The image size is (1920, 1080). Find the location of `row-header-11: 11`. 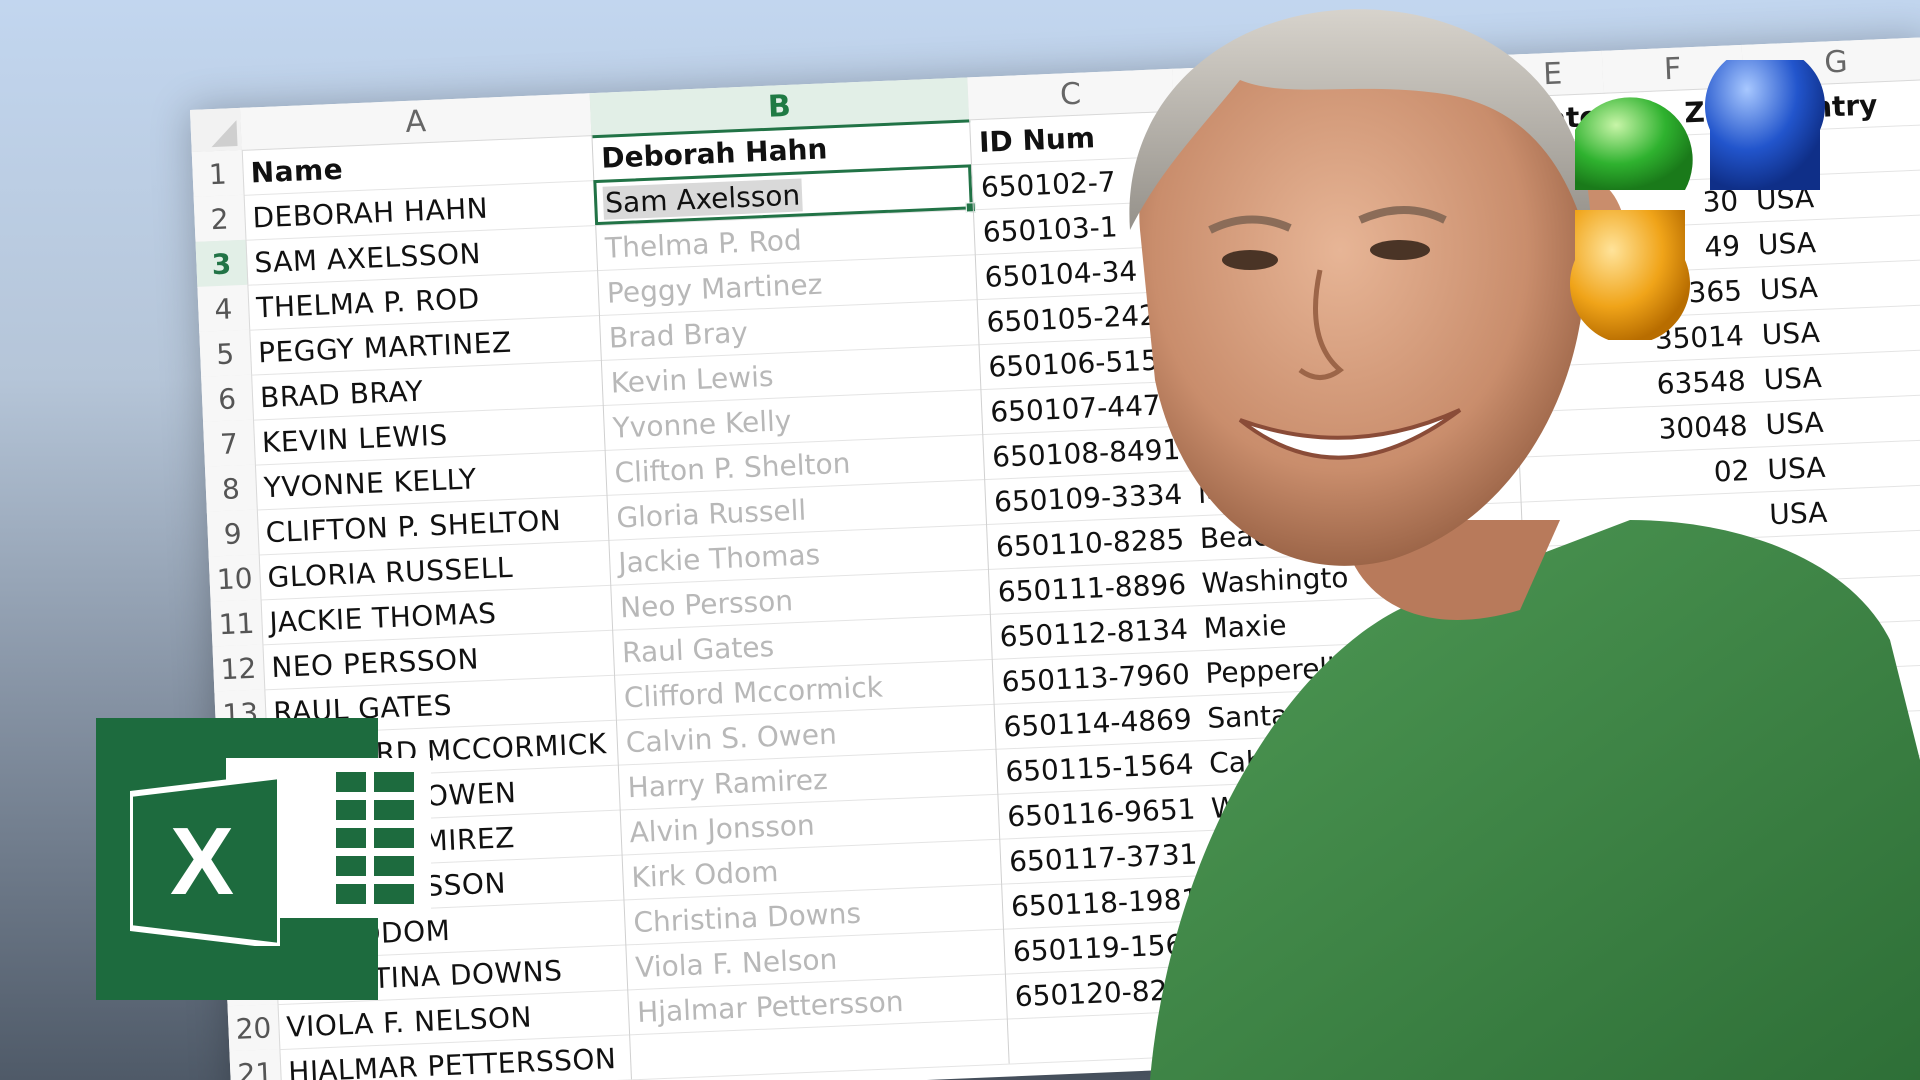

row-header-11: 11 is located at coordinates (237, 623).